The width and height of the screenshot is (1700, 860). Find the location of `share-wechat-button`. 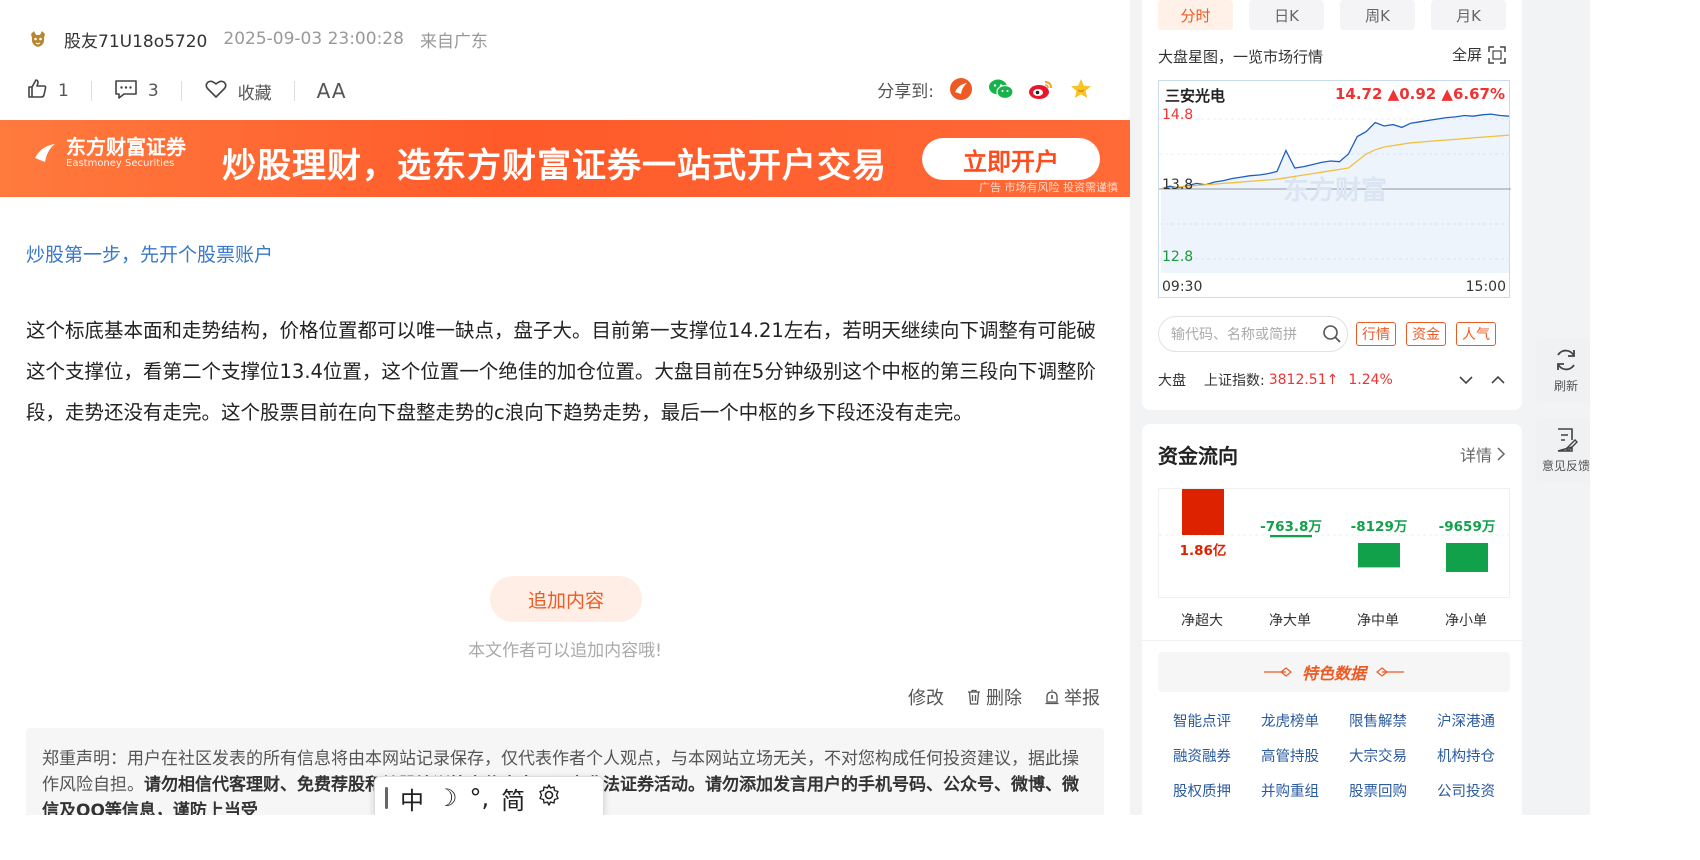

share-wechat-button is located at coordinates (1001, 89).